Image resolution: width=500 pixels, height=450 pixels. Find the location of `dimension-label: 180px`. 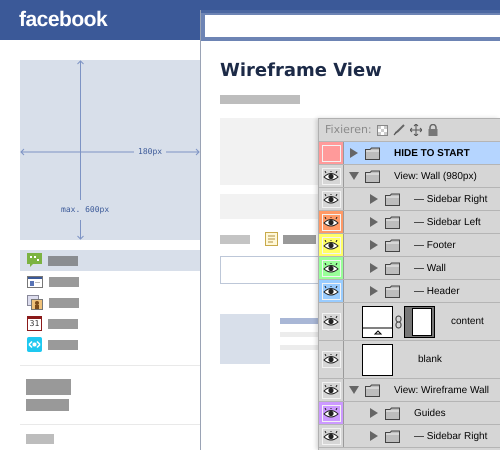

dimension-label: 180px is located at coordinates (150, 152).